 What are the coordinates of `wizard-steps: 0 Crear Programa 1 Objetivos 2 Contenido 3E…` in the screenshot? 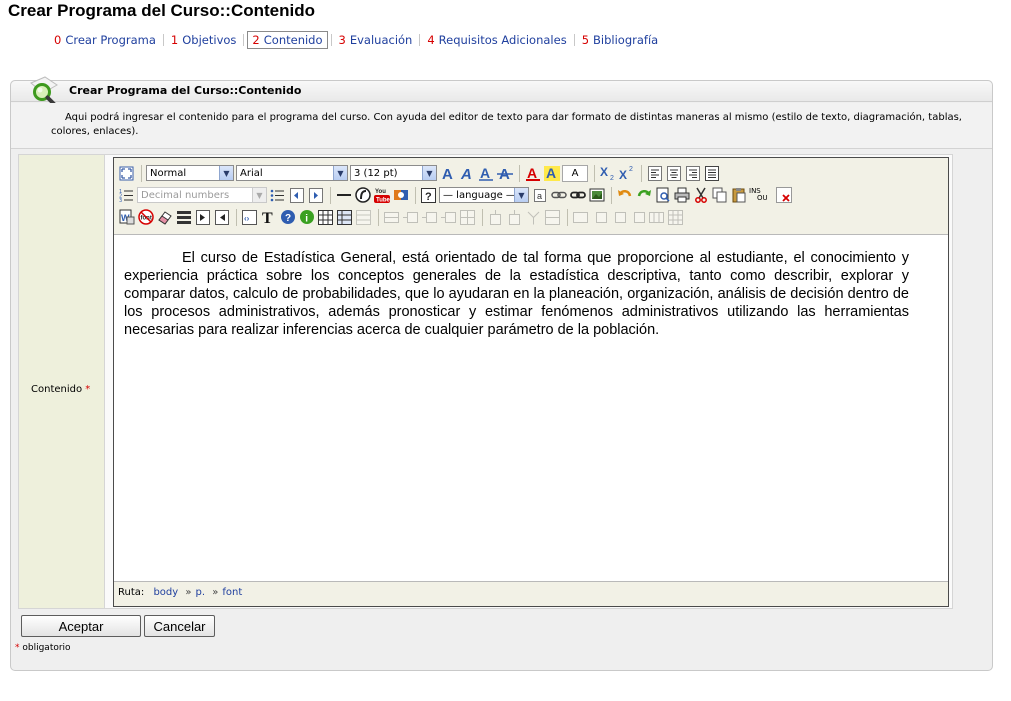 It's located at (356, 40).